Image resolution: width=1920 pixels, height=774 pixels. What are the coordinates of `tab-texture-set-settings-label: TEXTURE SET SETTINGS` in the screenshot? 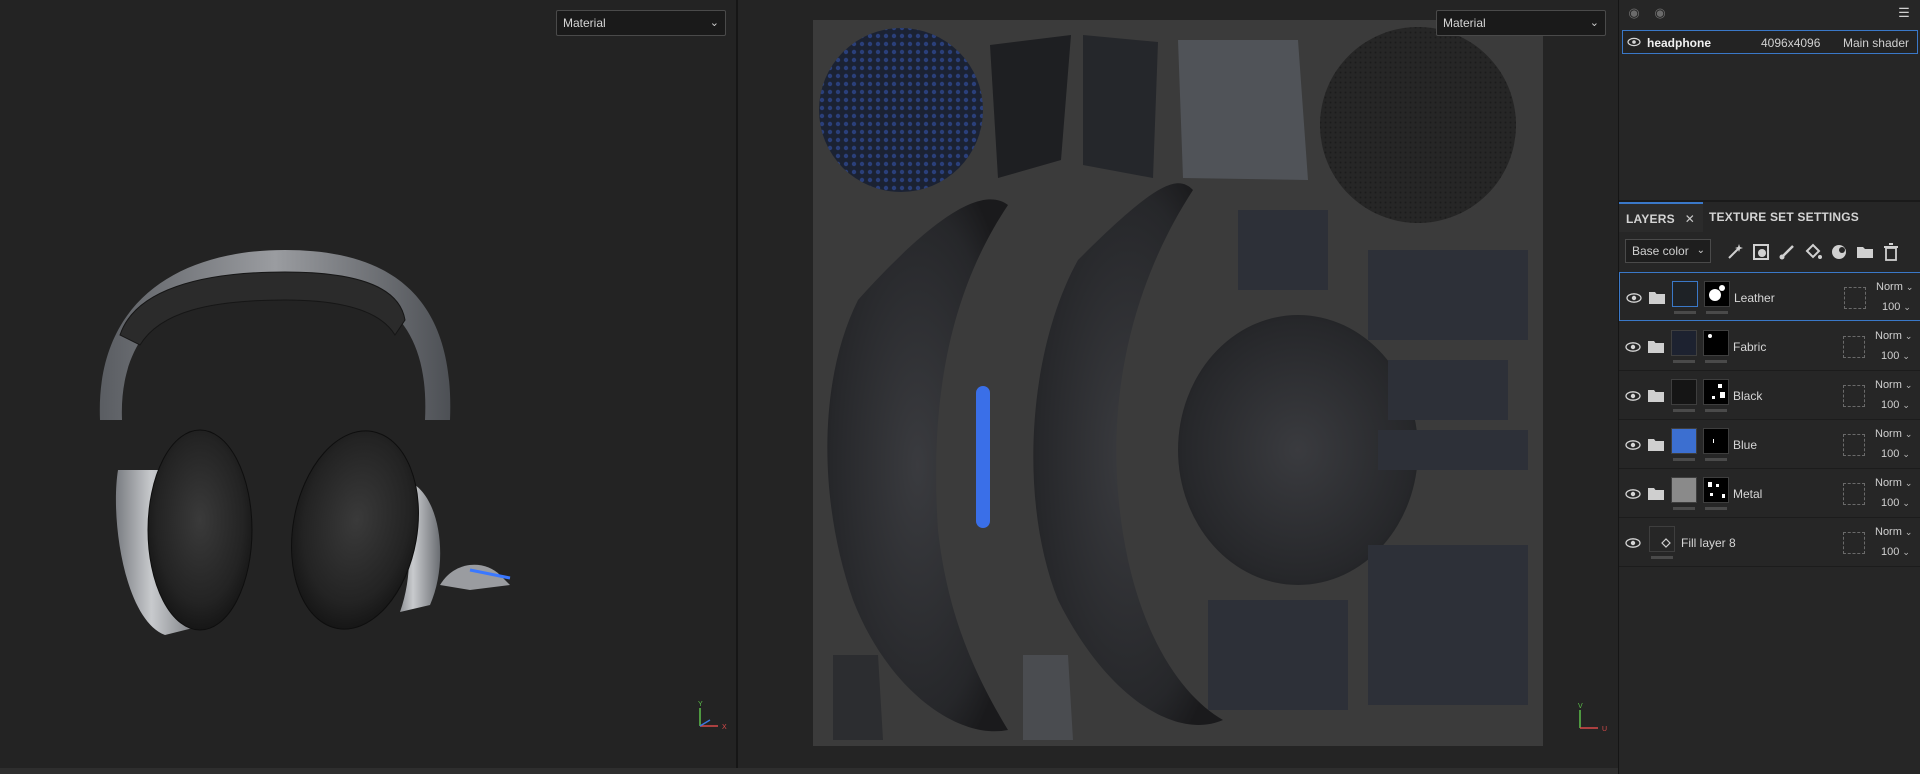 It's located at (1784, 217).